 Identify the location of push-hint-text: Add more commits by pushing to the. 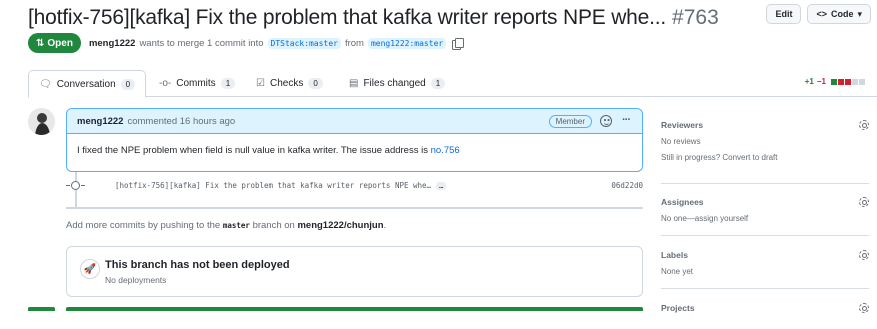
(143, 225).